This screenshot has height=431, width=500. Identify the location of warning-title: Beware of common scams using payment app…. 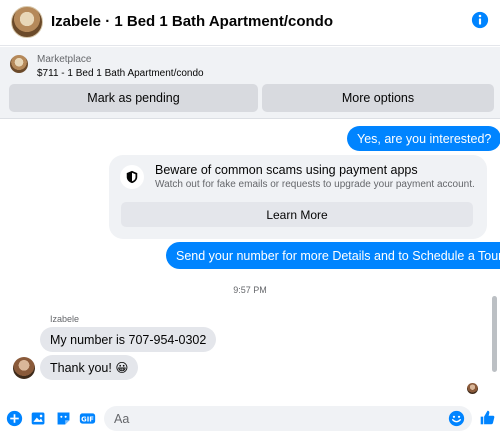
(286, 170).